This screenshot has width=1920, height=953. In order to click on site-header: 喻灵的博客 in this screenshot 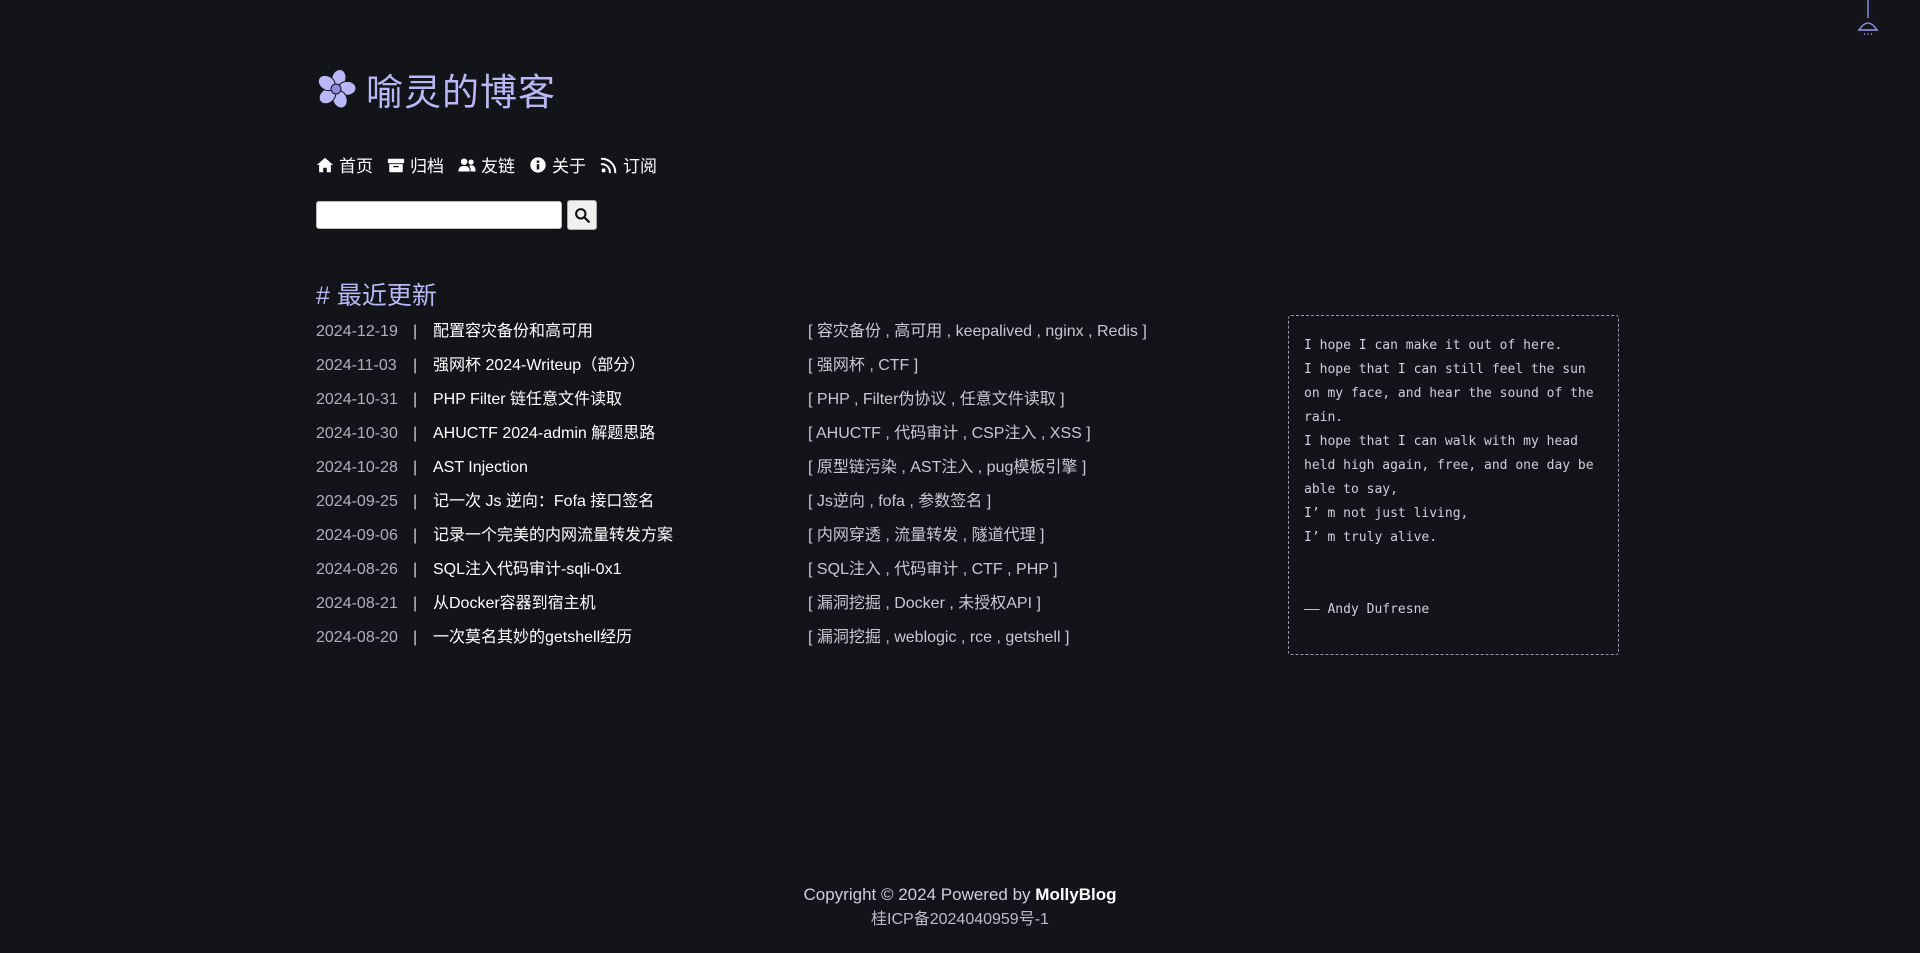, I will do `click(436, 89)`.